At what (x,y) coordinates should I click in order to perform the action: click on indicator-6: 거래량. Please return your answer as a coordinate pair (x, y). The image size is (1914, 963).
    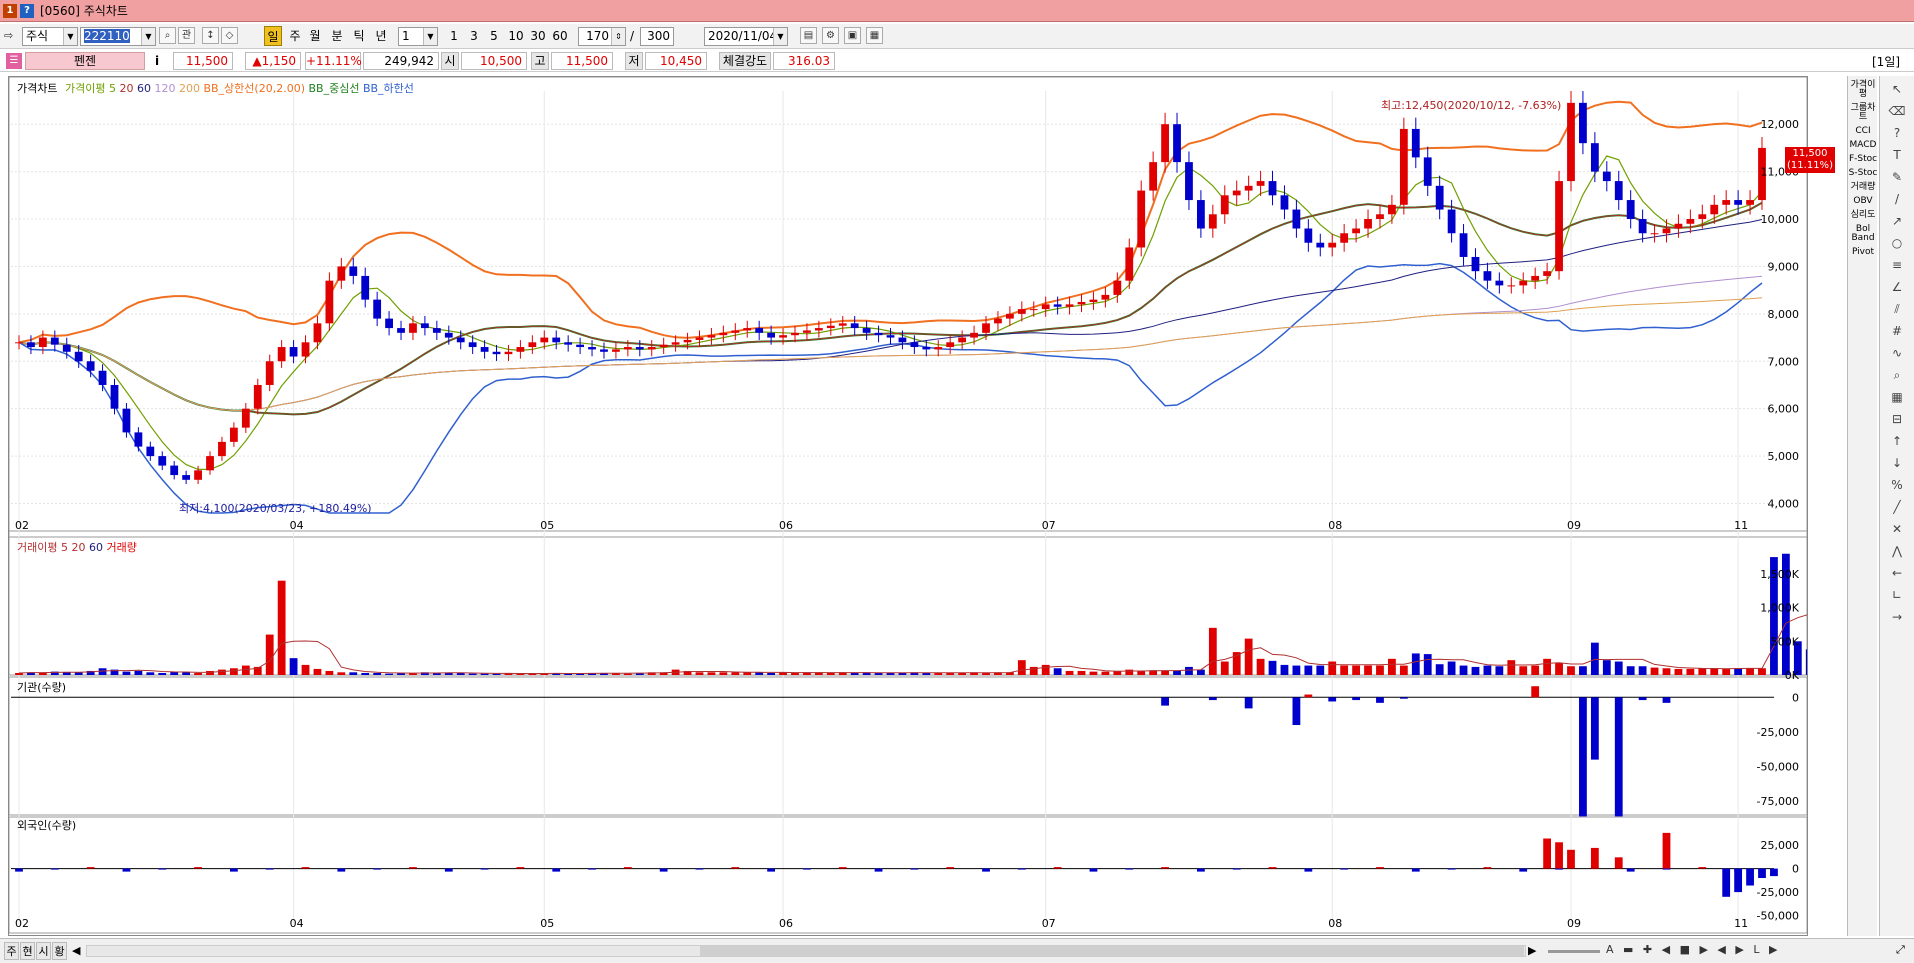
    Looking at the image, I should click on (1863, 187).